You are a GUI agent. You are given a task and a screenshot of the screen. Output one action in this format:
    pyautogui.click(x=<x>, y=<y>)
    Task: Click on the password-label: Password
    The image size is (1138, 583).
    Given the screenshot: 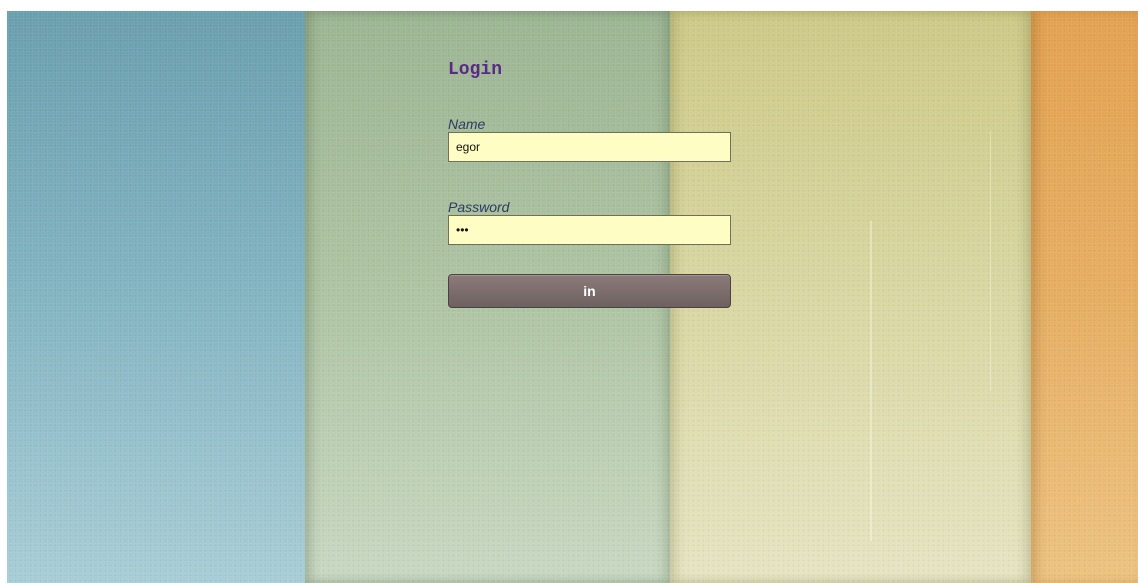 What is the action you would take?
    pyautogui.click(x=479, y=207)
    